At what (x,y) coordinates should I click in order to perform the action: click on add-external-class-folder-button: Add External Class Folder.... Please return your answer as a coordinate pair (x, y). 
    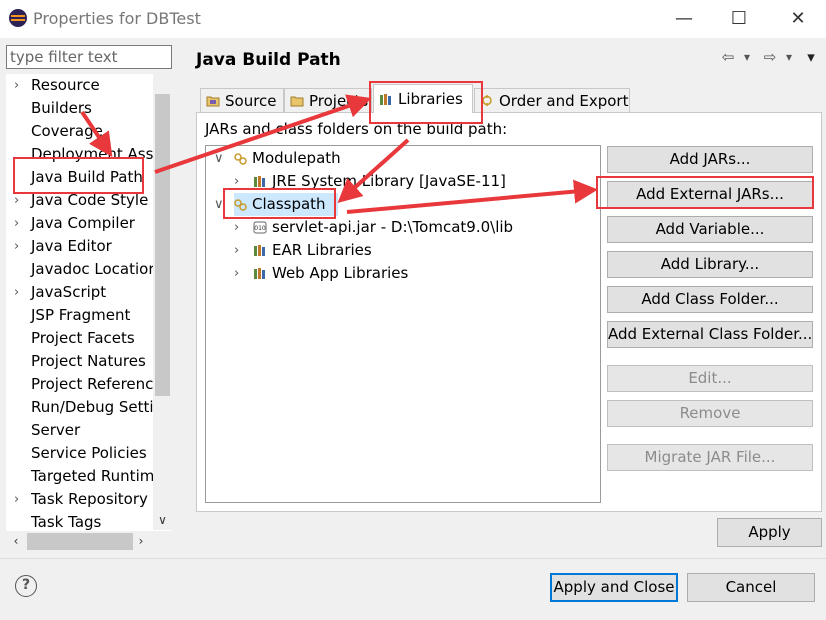
    Looking at the image, I should click on (710, 334).